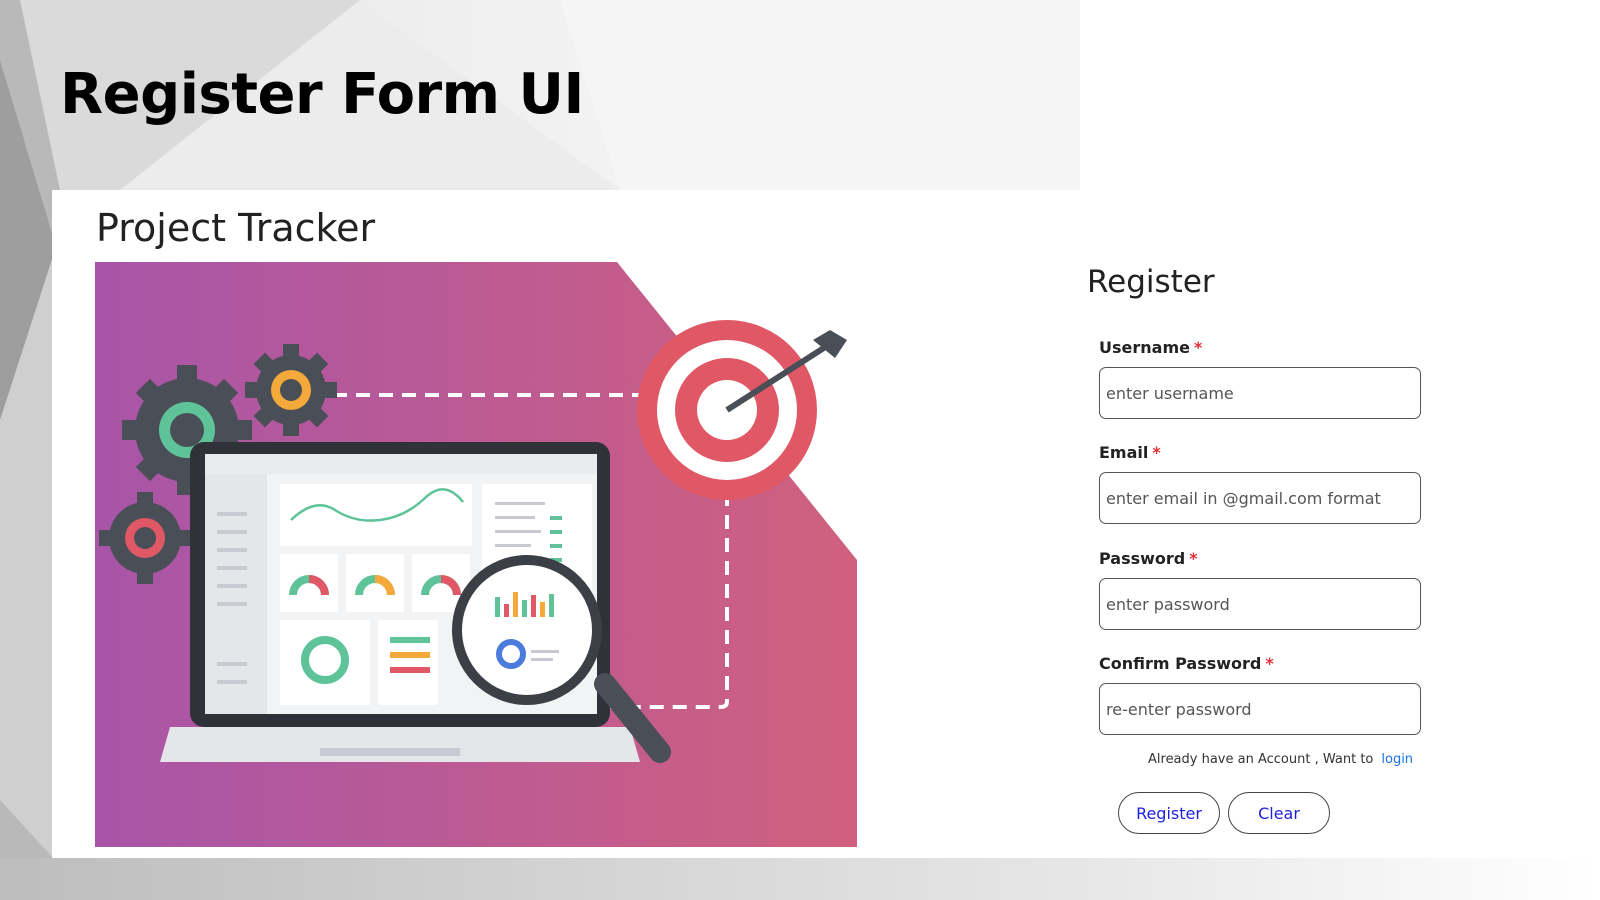 Image resolution: width=1600 pixels, height=900 pixels. What do you see at coordinates (322, 94) in the screenshot?
I see `slide-title: Register Form UI` at bounding box center [322, 94].